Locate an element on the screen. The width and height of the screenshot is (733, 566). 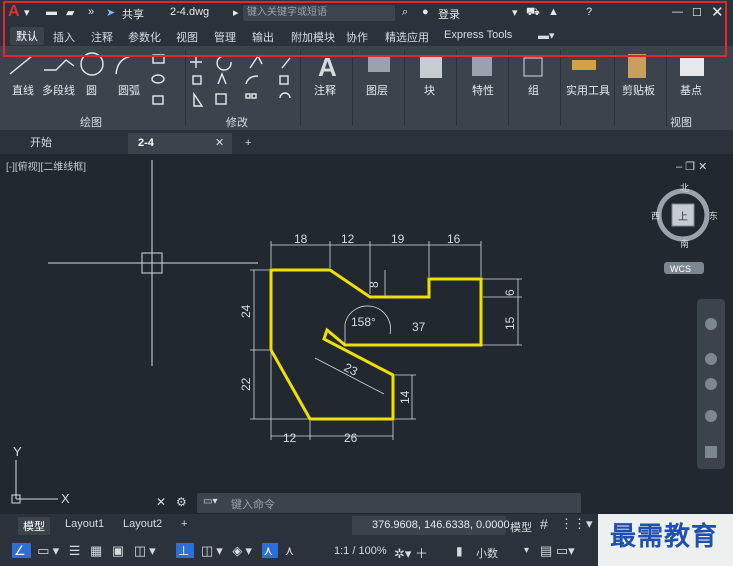
clipboard-icon is located at coordinates (637, 66).